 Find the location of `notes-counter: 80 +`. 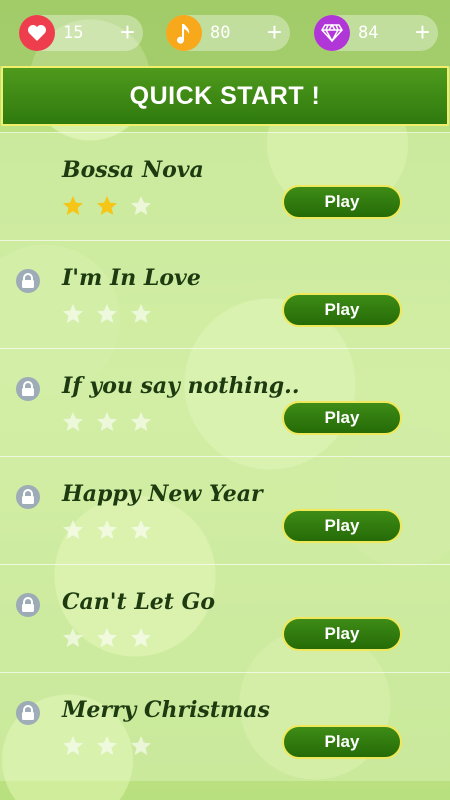

notes-counter: 80 + is located at coordinates (228, 33).